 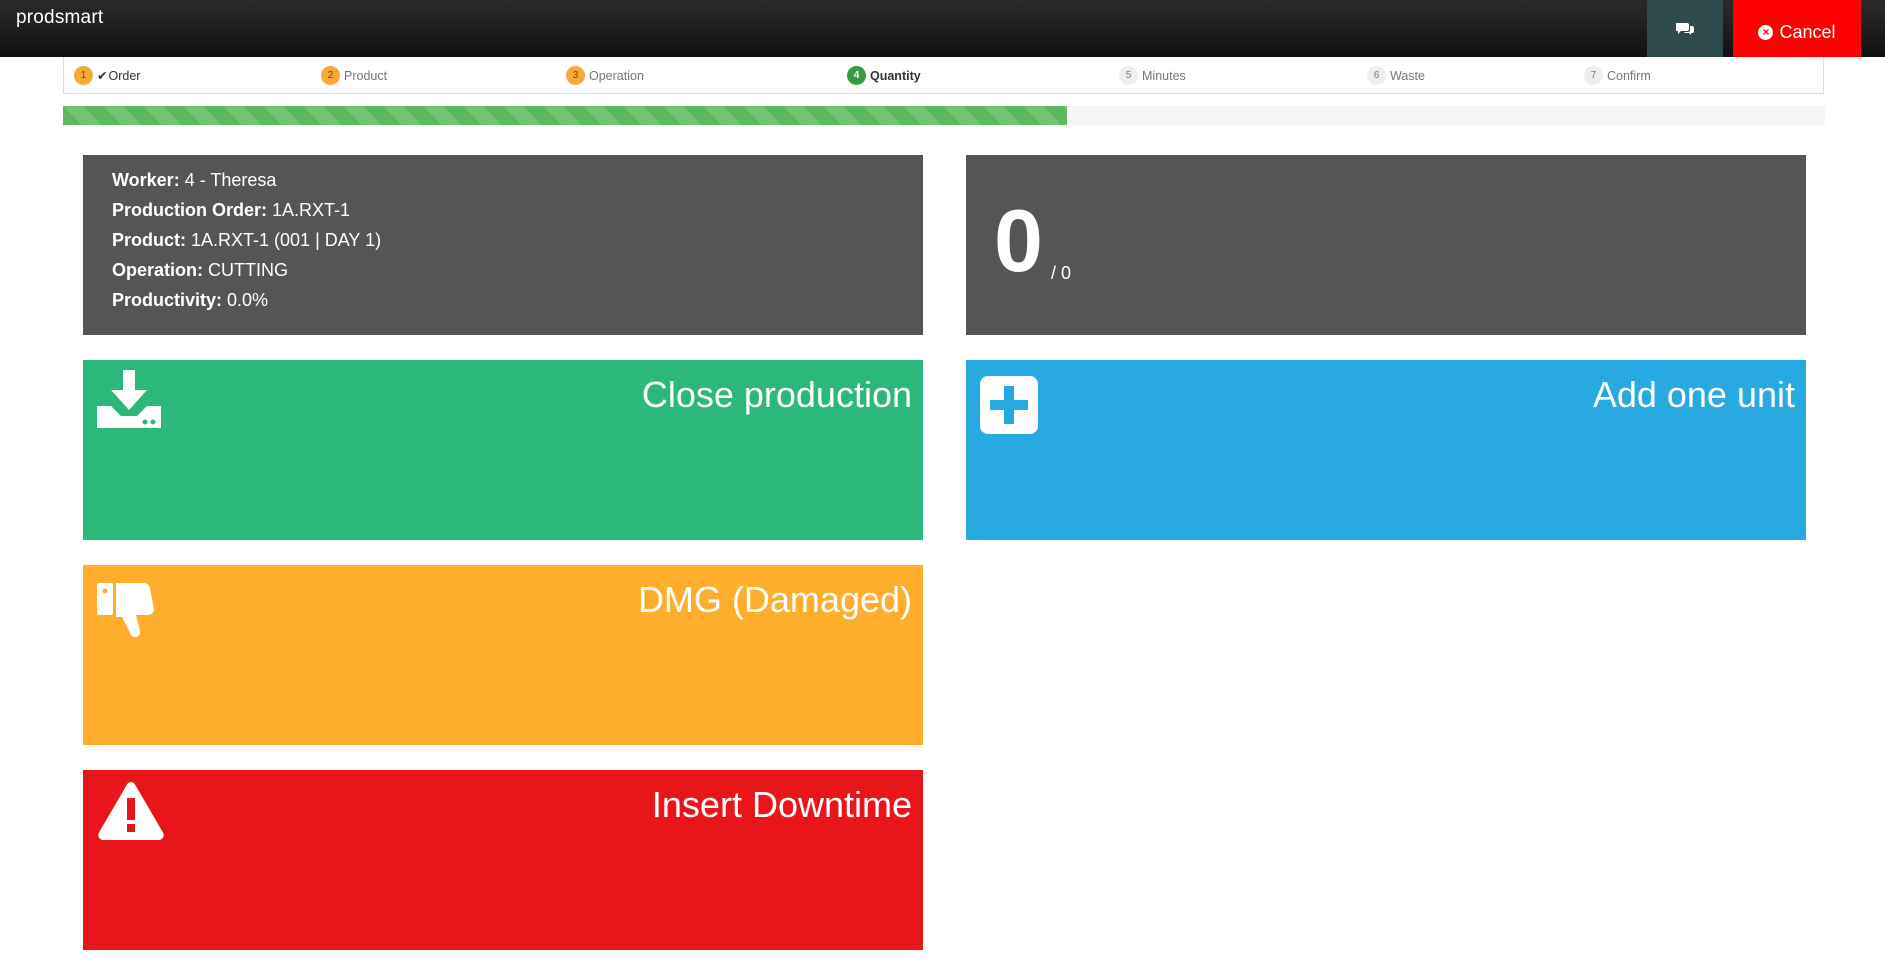 What do you see at coordinates (102, 76) in the screenshot?
I see `check-icon: ✔` at bounding box center [102, 76].